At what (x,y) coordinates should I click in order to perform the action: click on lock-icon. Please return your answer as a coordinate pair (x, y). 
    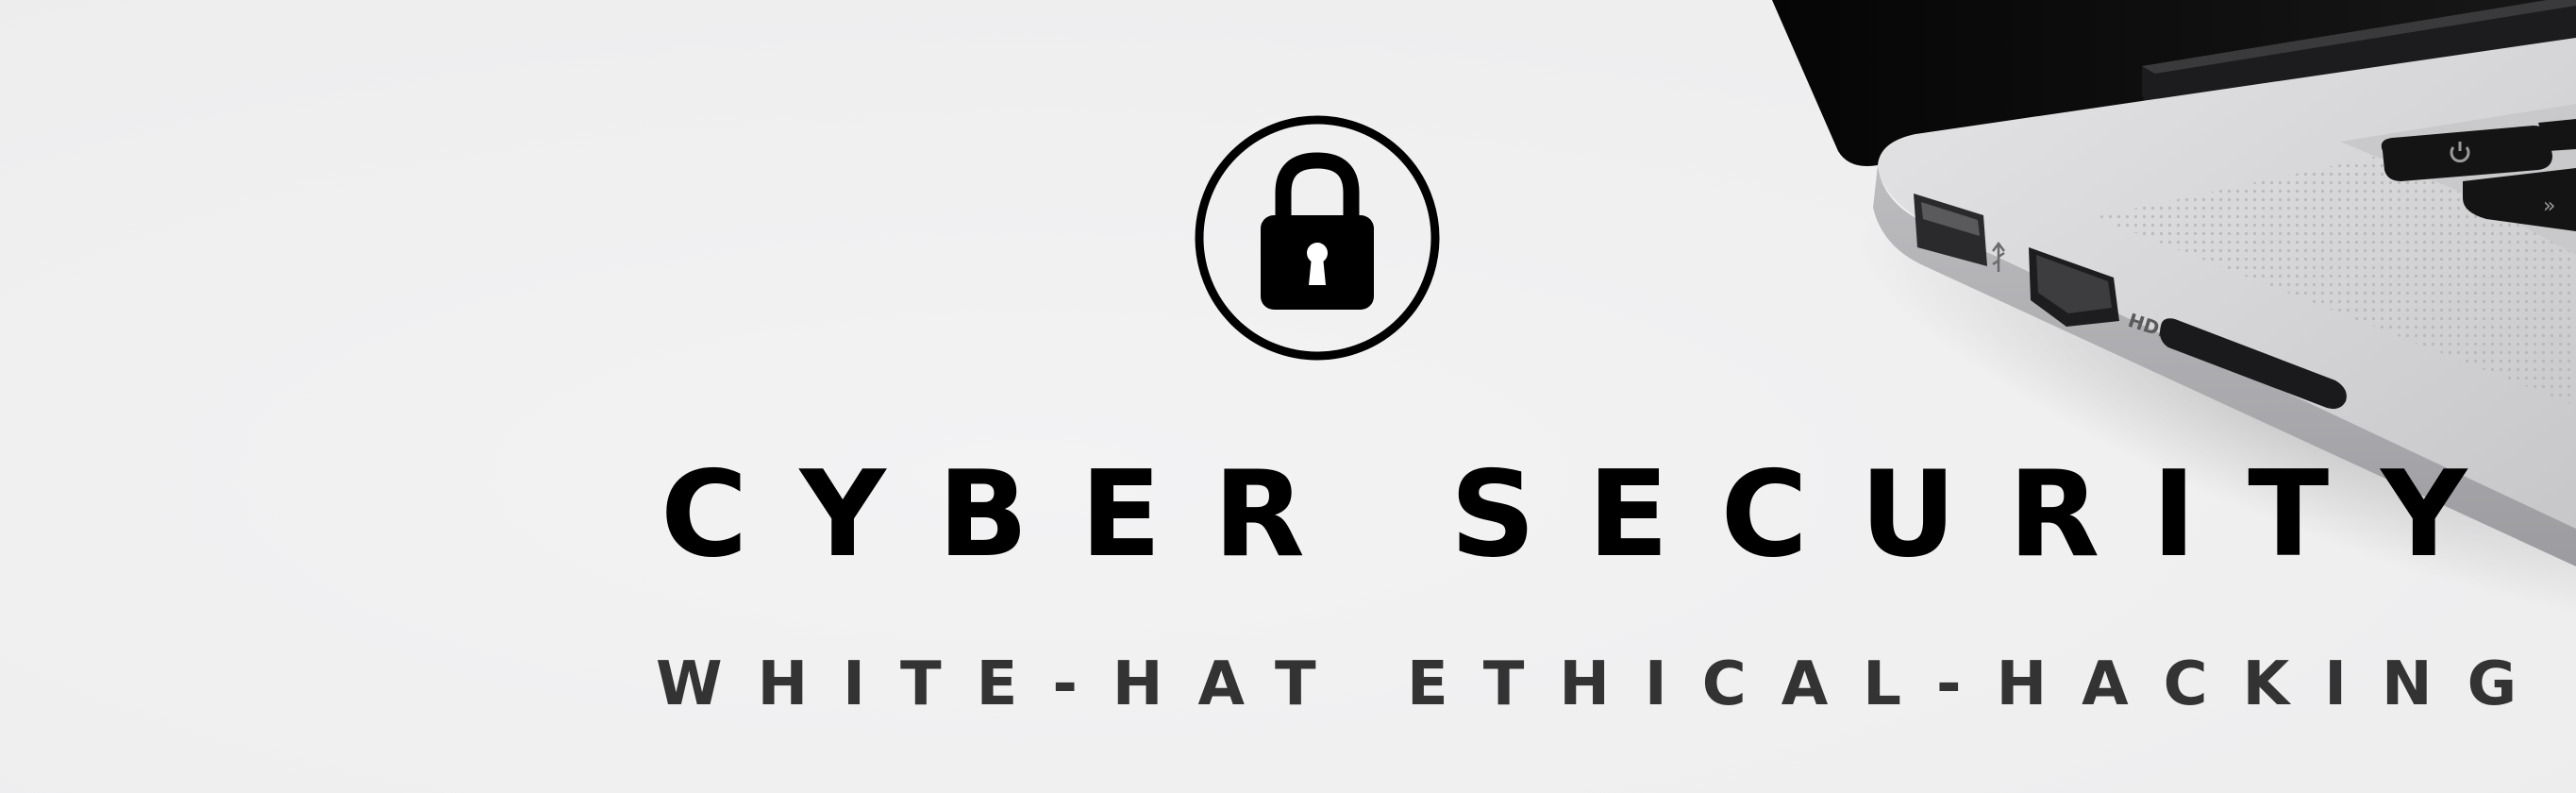
    Looking at the image, I should click on (1317, 238).